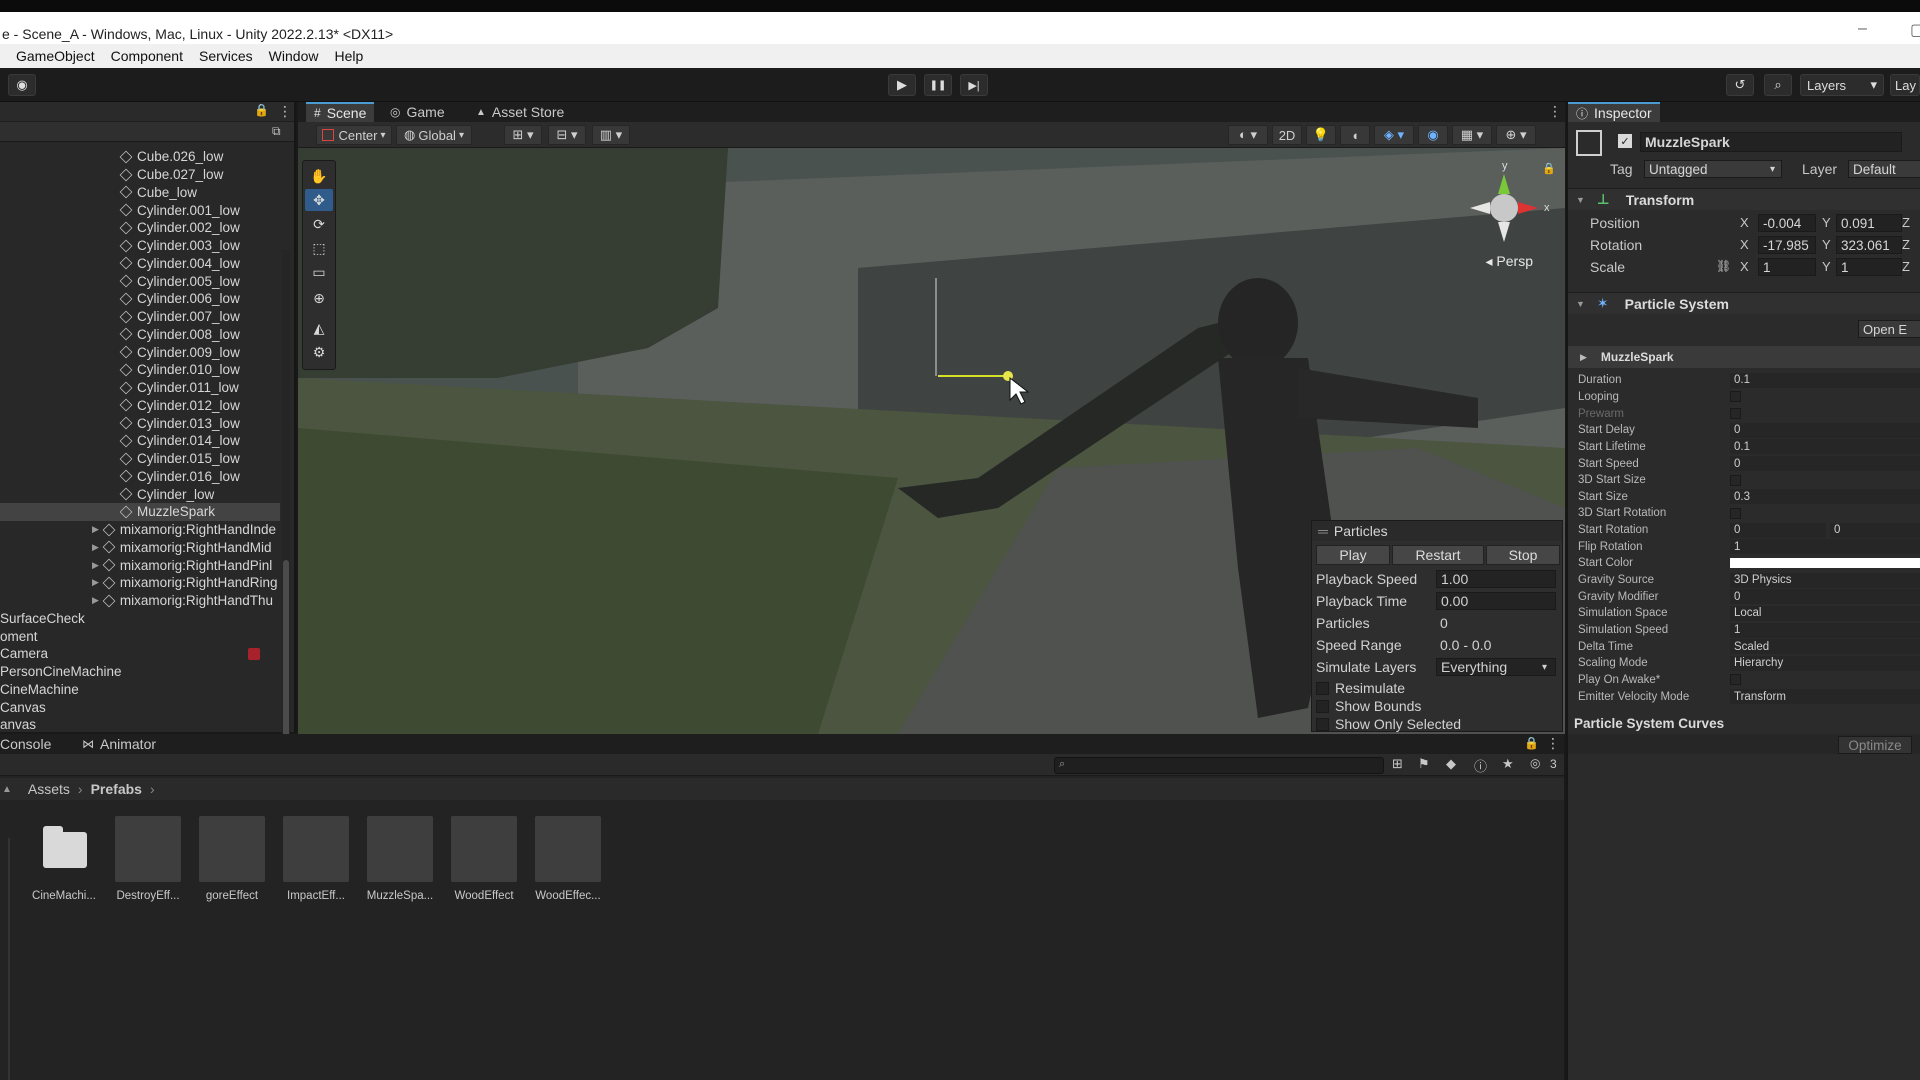 The width and height of the screenshot is (1920, 1080). What do you see at coordinates (1219, 765) in the screenshot?
I see `project-search-input: ⌕` at bounding box center [1219, 765].